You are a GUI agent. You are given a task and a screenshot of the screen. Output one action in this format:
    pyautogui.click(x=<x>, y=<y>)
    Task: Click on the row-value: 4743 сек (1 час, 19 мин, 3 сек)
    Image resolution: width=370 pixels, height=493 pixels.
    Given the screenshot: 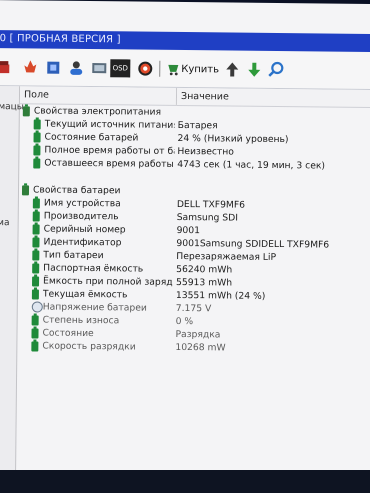 What is the action you would take?
    pyautogui.click(x=251, y=165)
    